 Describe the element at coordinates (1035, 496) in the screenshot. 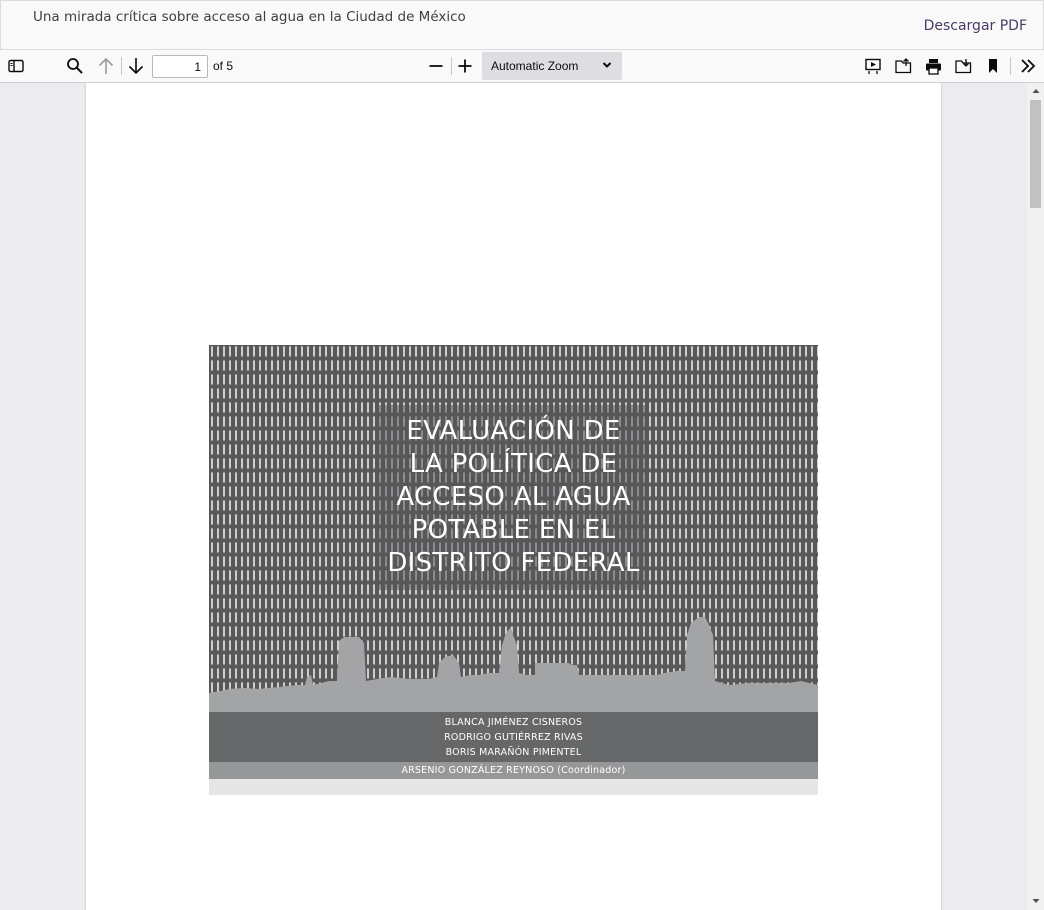

I see `vertical-scrollbar` at that location.